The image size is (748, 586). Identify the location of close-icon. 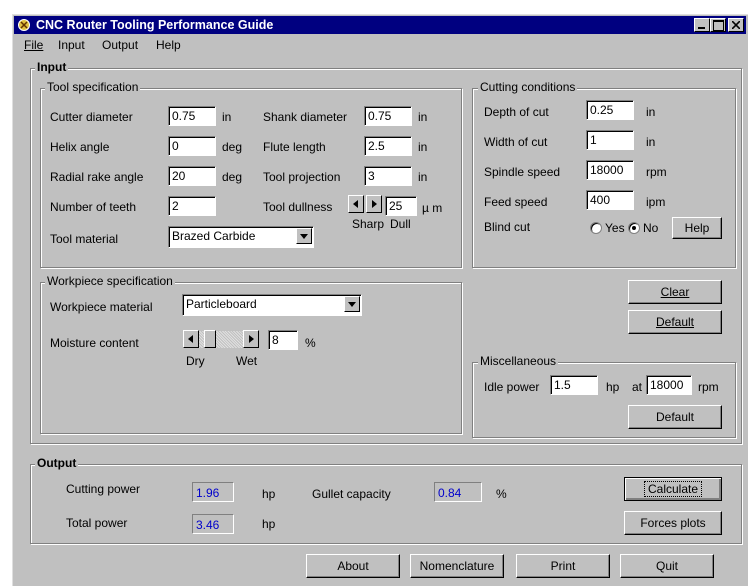
(736, 25).